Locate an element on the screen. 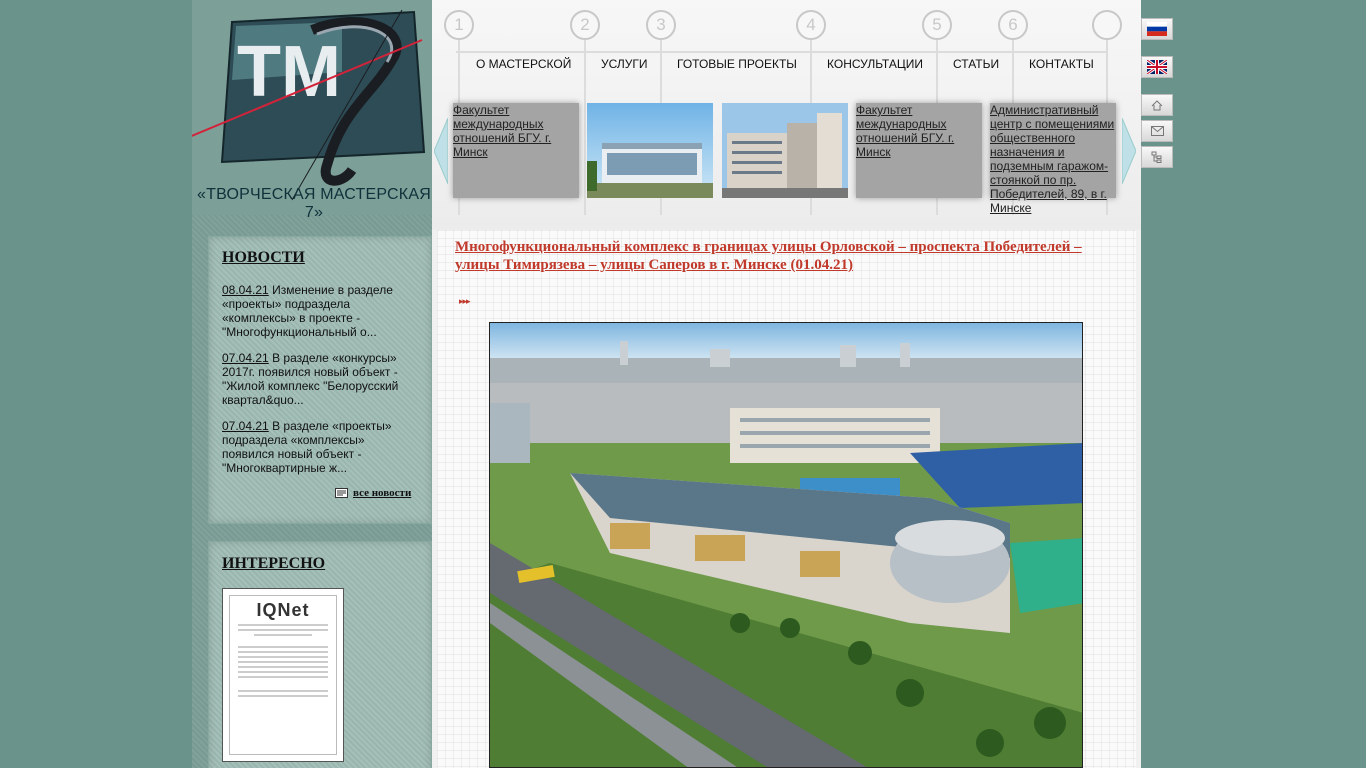 The height and width of the screenshot is (768, 1366). certificate-image: IQNet is located at coordinates (283, 675).